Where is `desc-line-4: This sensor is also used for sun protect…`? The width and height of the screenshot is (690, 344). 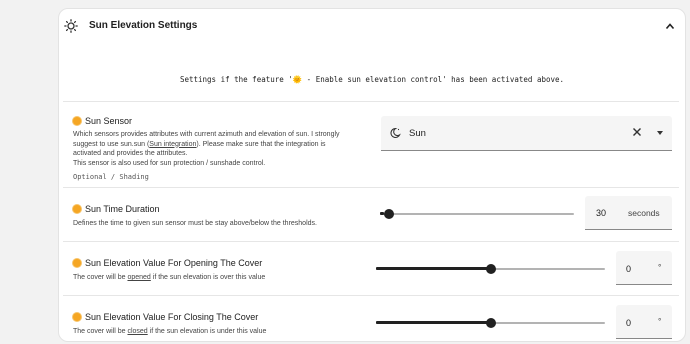
desc-line-4: This sensor is also used for sun protect… is located at coordinates (169, 163).